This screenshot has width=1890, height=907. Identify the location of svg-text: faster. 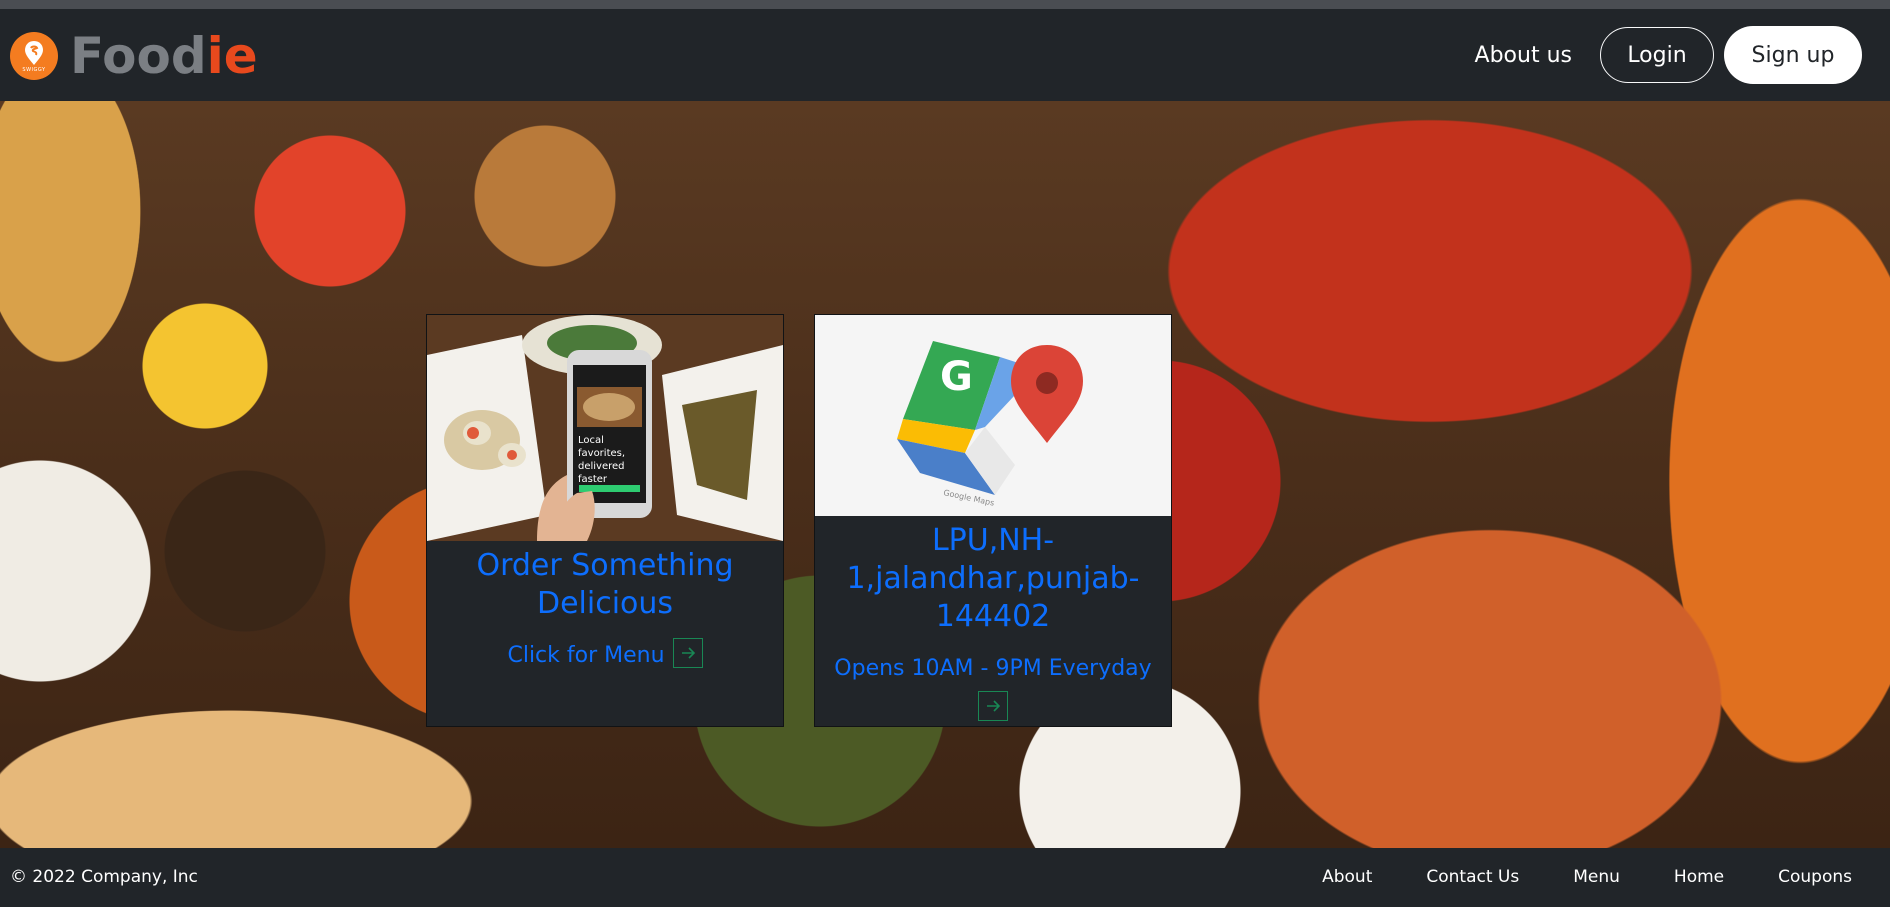
(593, 479).